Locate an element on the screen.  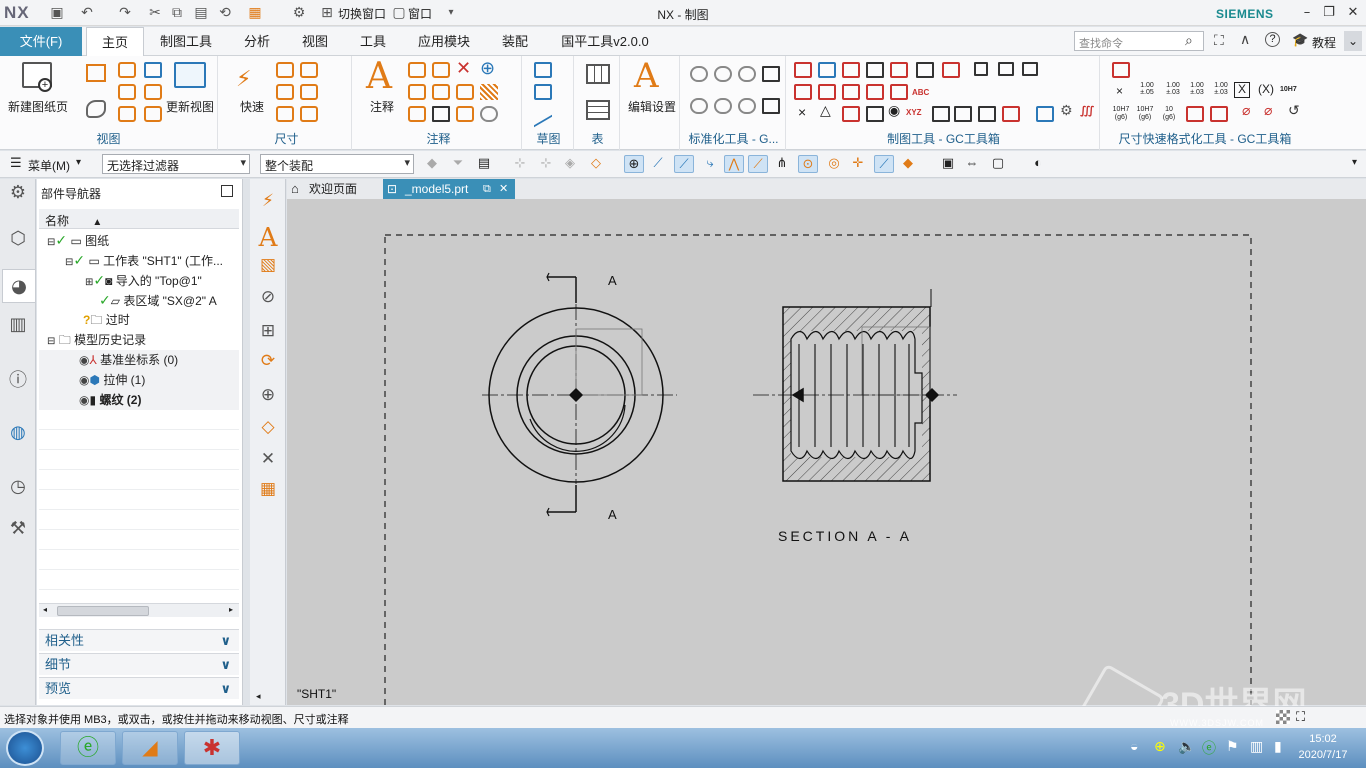
panel-details: 细节 is located at coordinates (139, 664).